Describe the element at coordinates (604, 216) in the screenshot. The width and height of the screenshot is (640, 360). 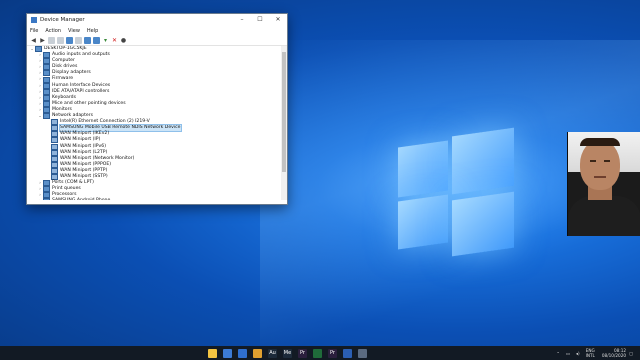
I see `webcam-person-shirt` at that location.